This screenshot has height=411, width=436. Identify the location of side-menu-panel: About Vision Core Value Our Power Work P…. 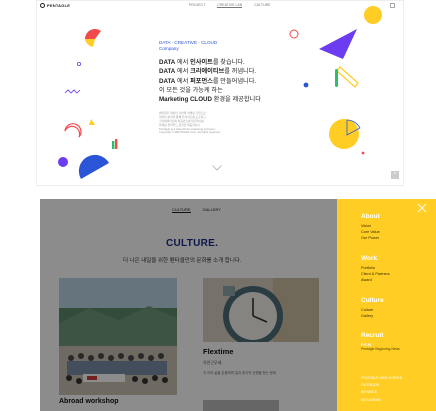
(386, 305).